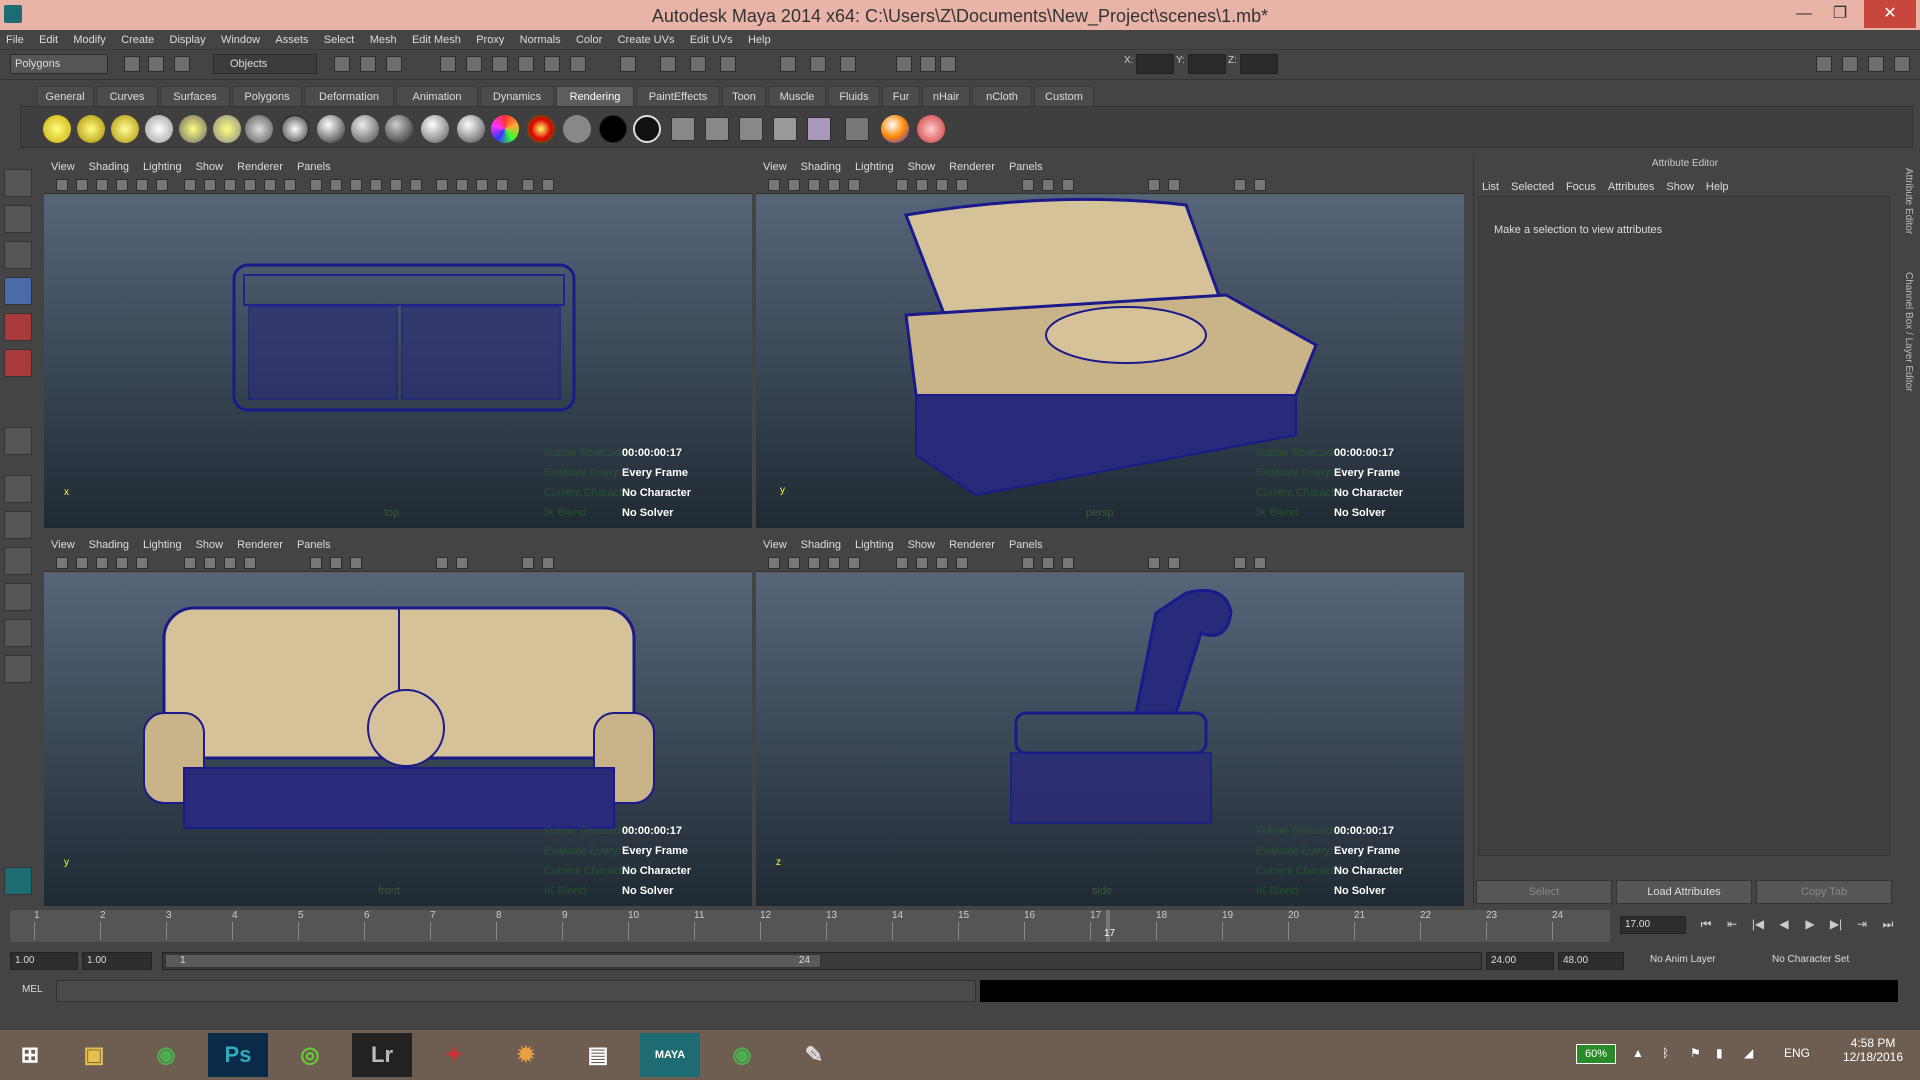  What do you see at coordinates (628, 64) in the screenshot?
I see `render-current-icon` at bounding box center [628, 64].